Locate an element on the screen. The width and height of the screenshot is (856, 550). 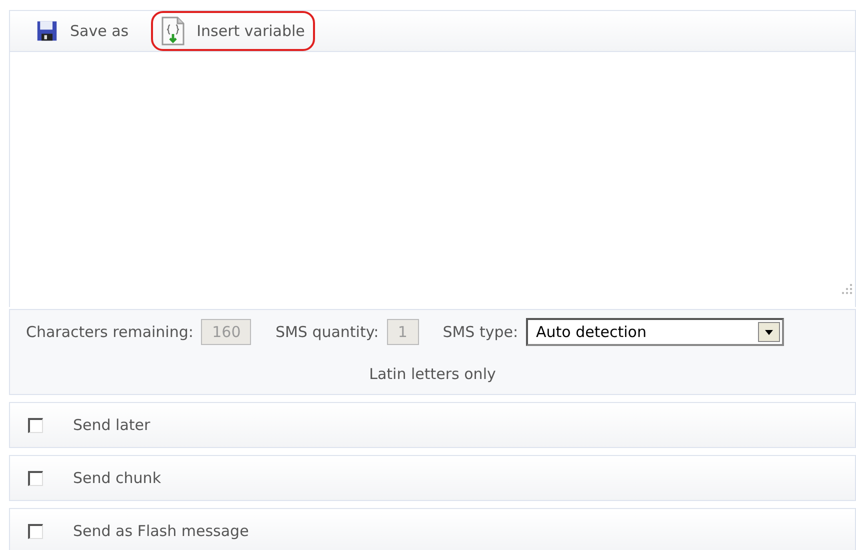
latin-letters-note: Latin letters only is located at coordinates (432, 374).